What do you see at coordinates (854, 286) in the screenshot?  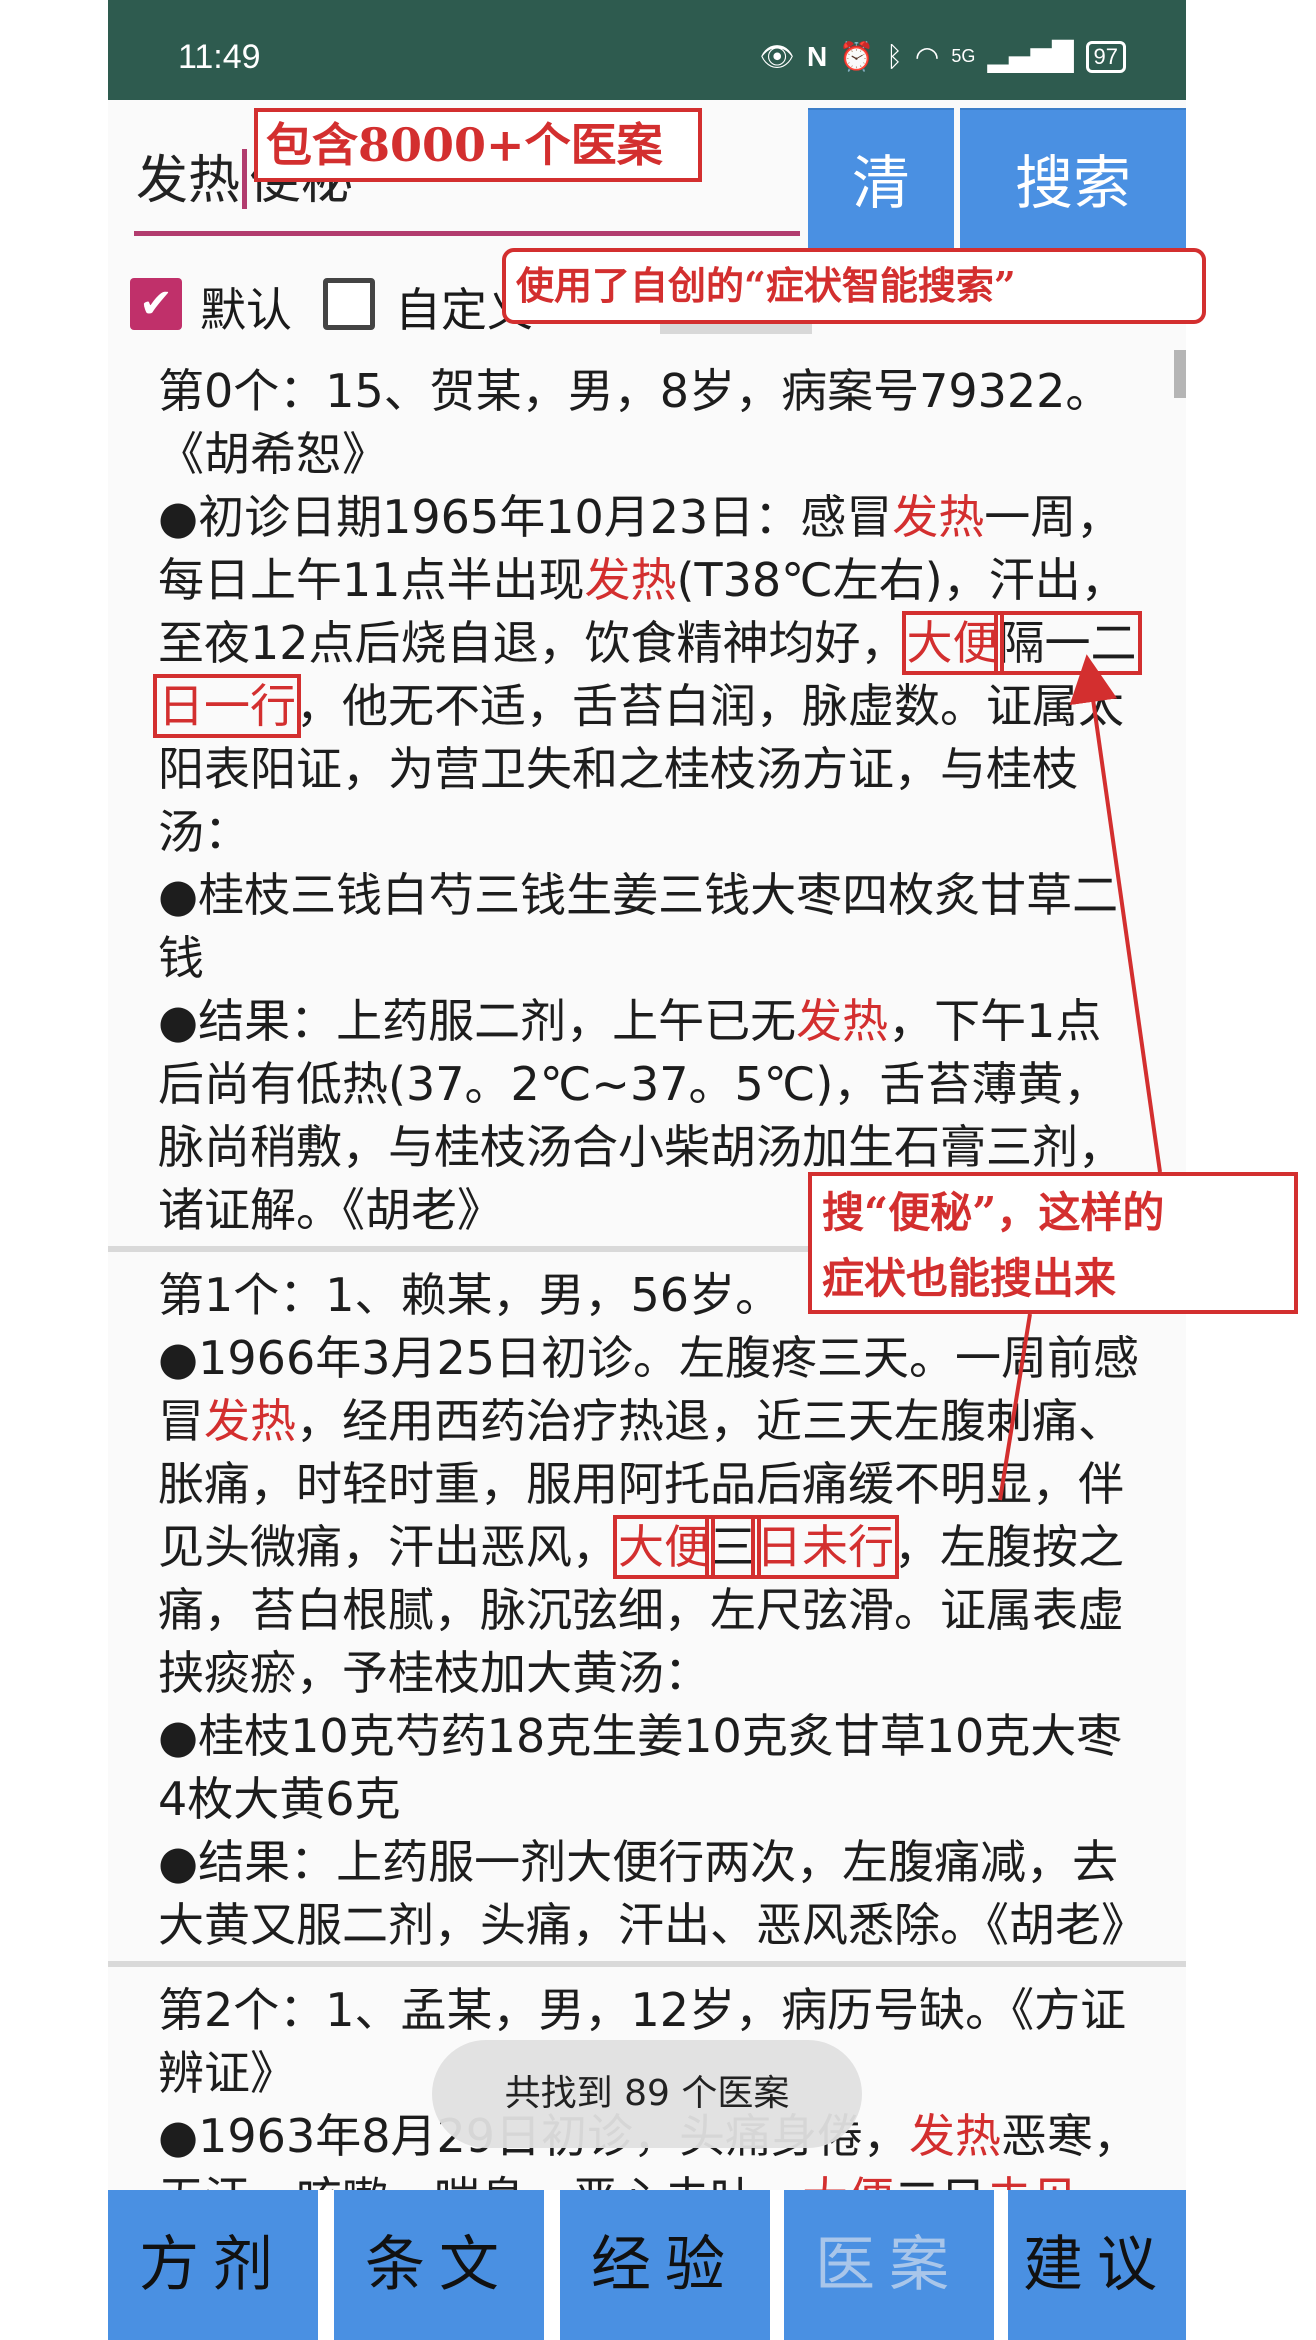 I see `annotation-smart-search: 使用了自创的“症状智能搜索”` at bounding box center [854, 286].